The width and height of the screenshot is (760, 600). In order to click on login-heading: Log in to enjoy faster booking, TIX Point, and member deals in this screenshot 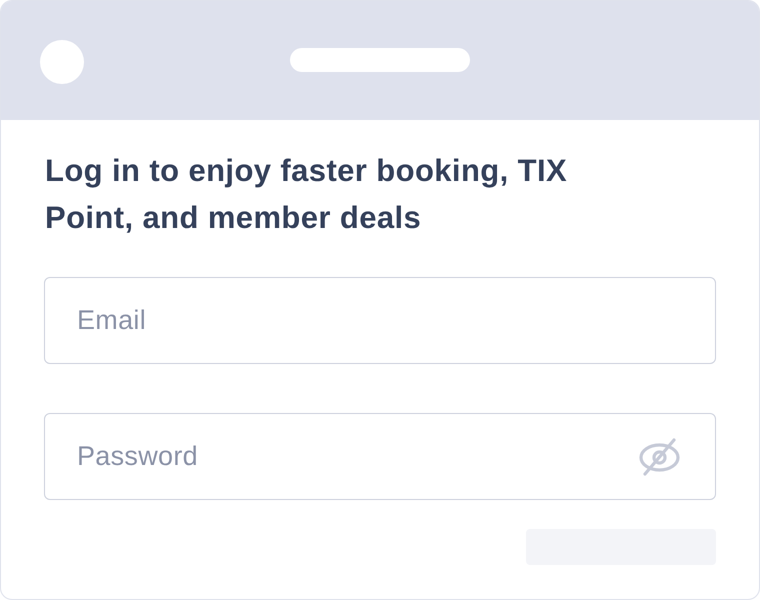, I will do `click(306, 194)`.